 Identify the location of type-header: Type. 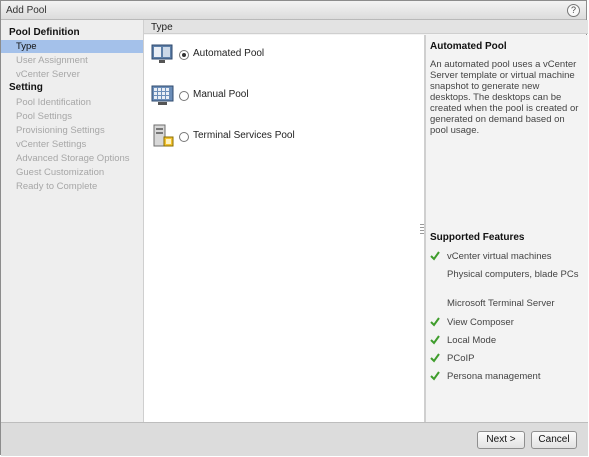
(366, 27).